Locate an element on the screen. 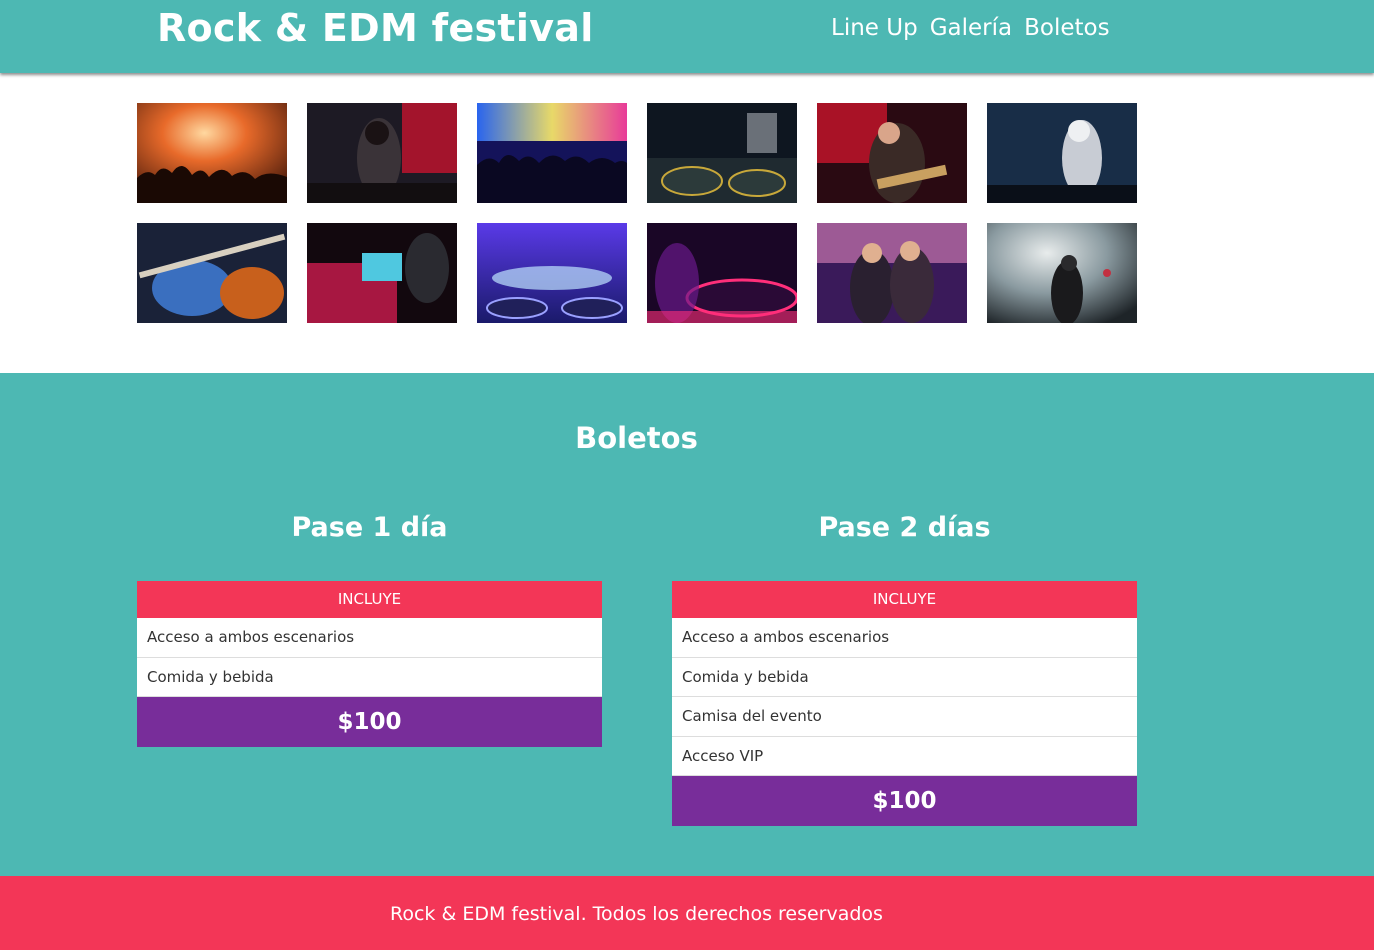 Image resolution: width=1374 pixels, height=950 pixels. ticket-plan-2-days: Pase 2 días is located at coordinates (904, 528).